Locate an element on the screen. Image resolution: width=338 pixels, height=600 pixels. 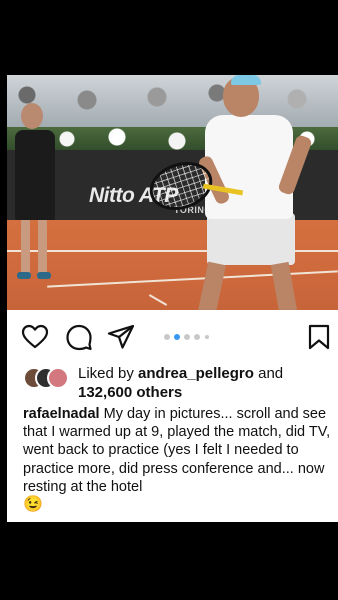
photo-player-main is located at coordinates (251, 239).